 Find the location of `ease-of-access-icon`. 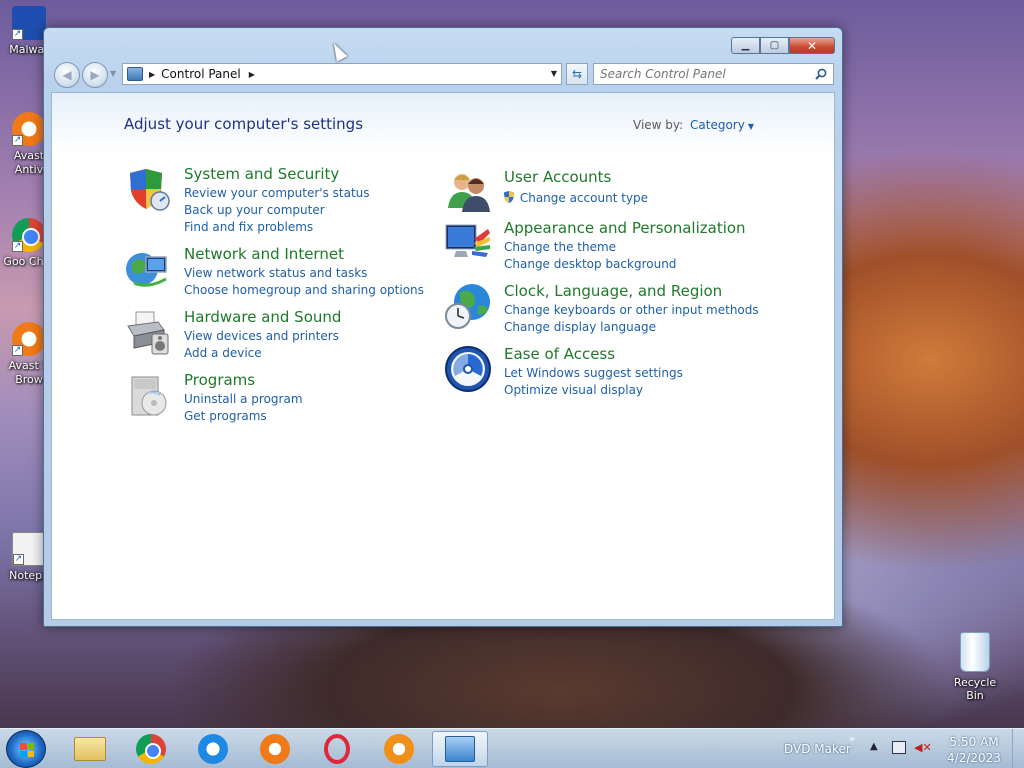

ease-of-access-icon is located at coordinates (468, 369).